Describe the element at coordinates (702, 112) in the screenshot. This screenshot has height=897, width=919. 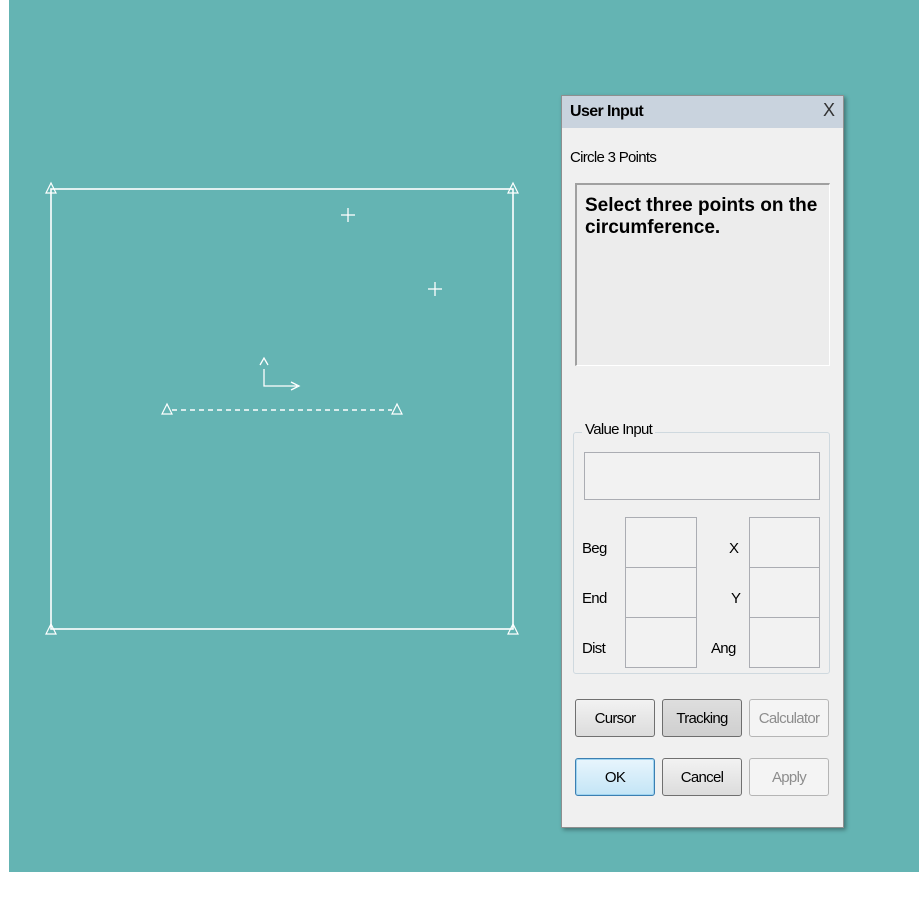
I see `dialog-titlebar: User Input X` at that location.